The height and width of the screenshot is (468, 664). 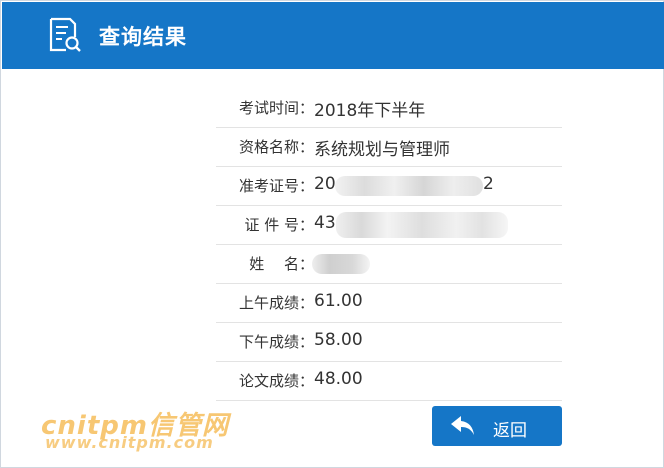 What do you see at coordinates (333, 35) in the screenshot?
I see `header-bar: 查询结果` at bounding box center [333, 35].